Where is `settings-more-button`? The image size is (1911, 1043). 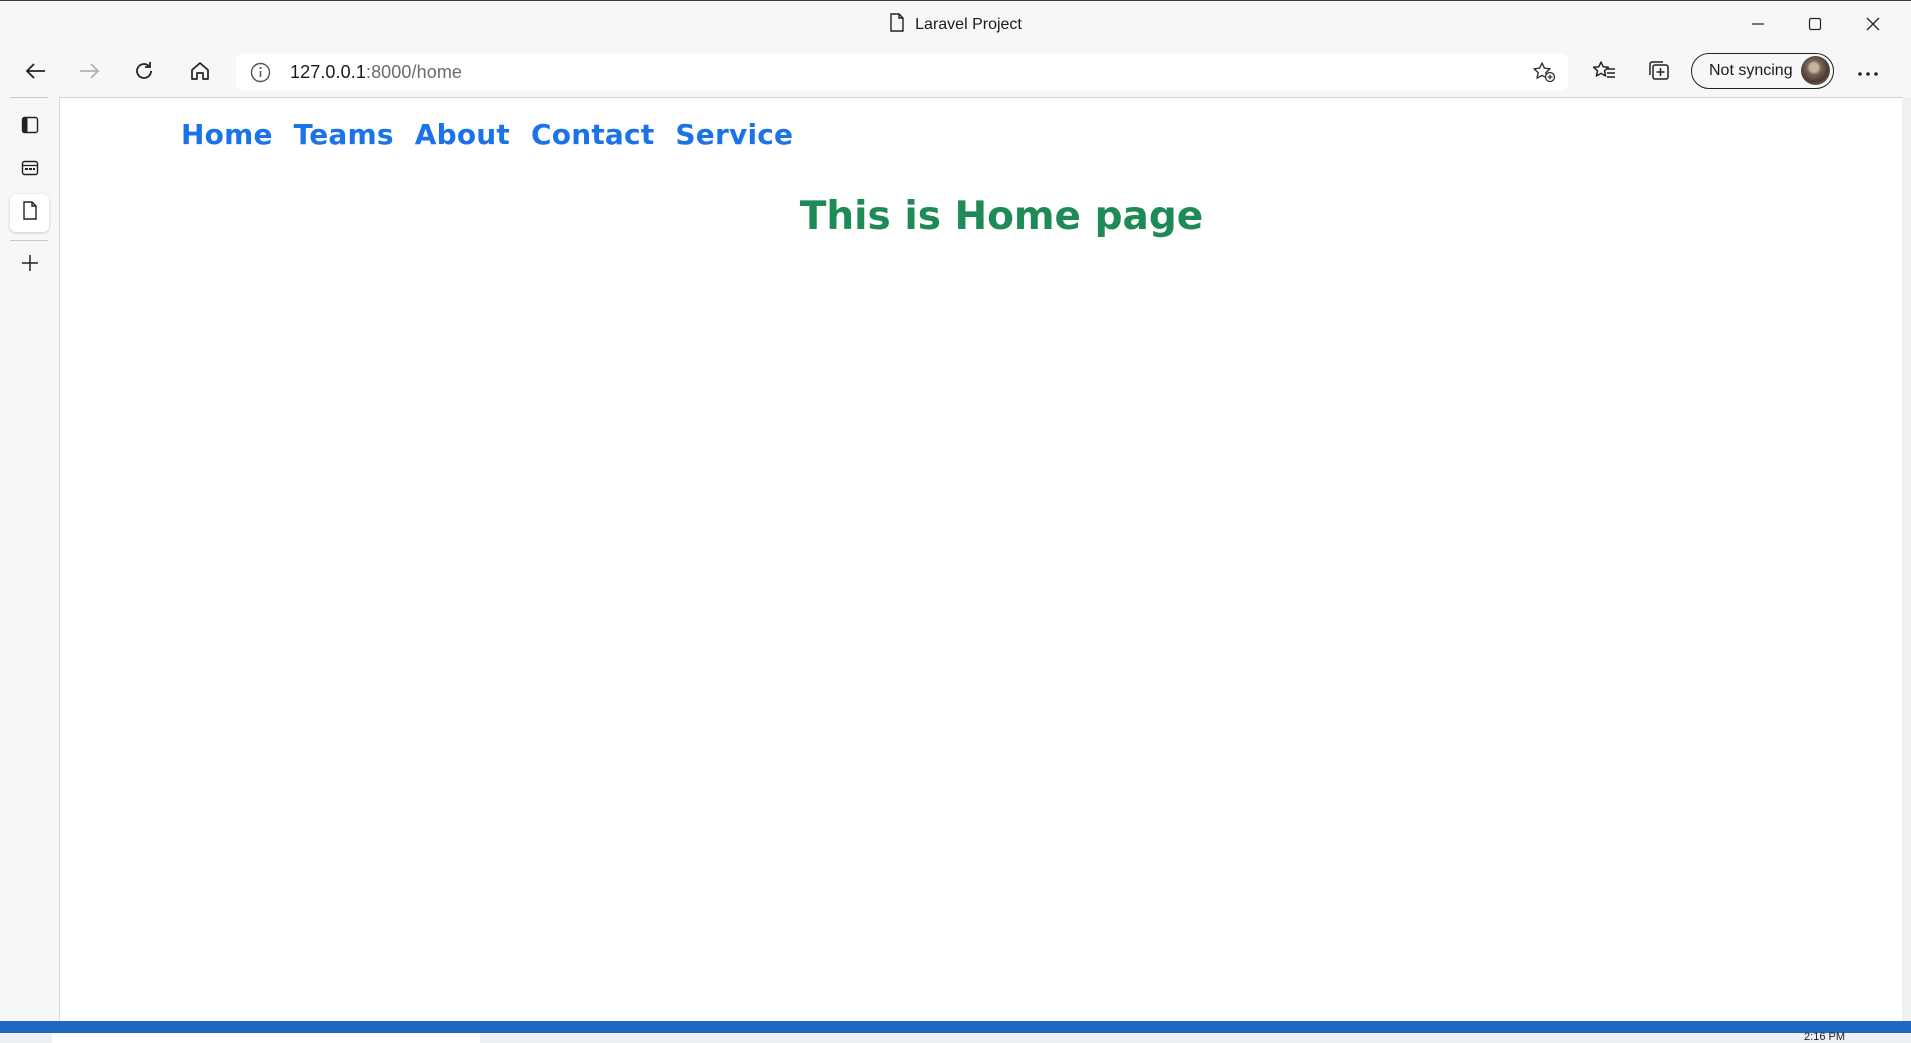 settings-more-button is located at coordinates (1868, 73).